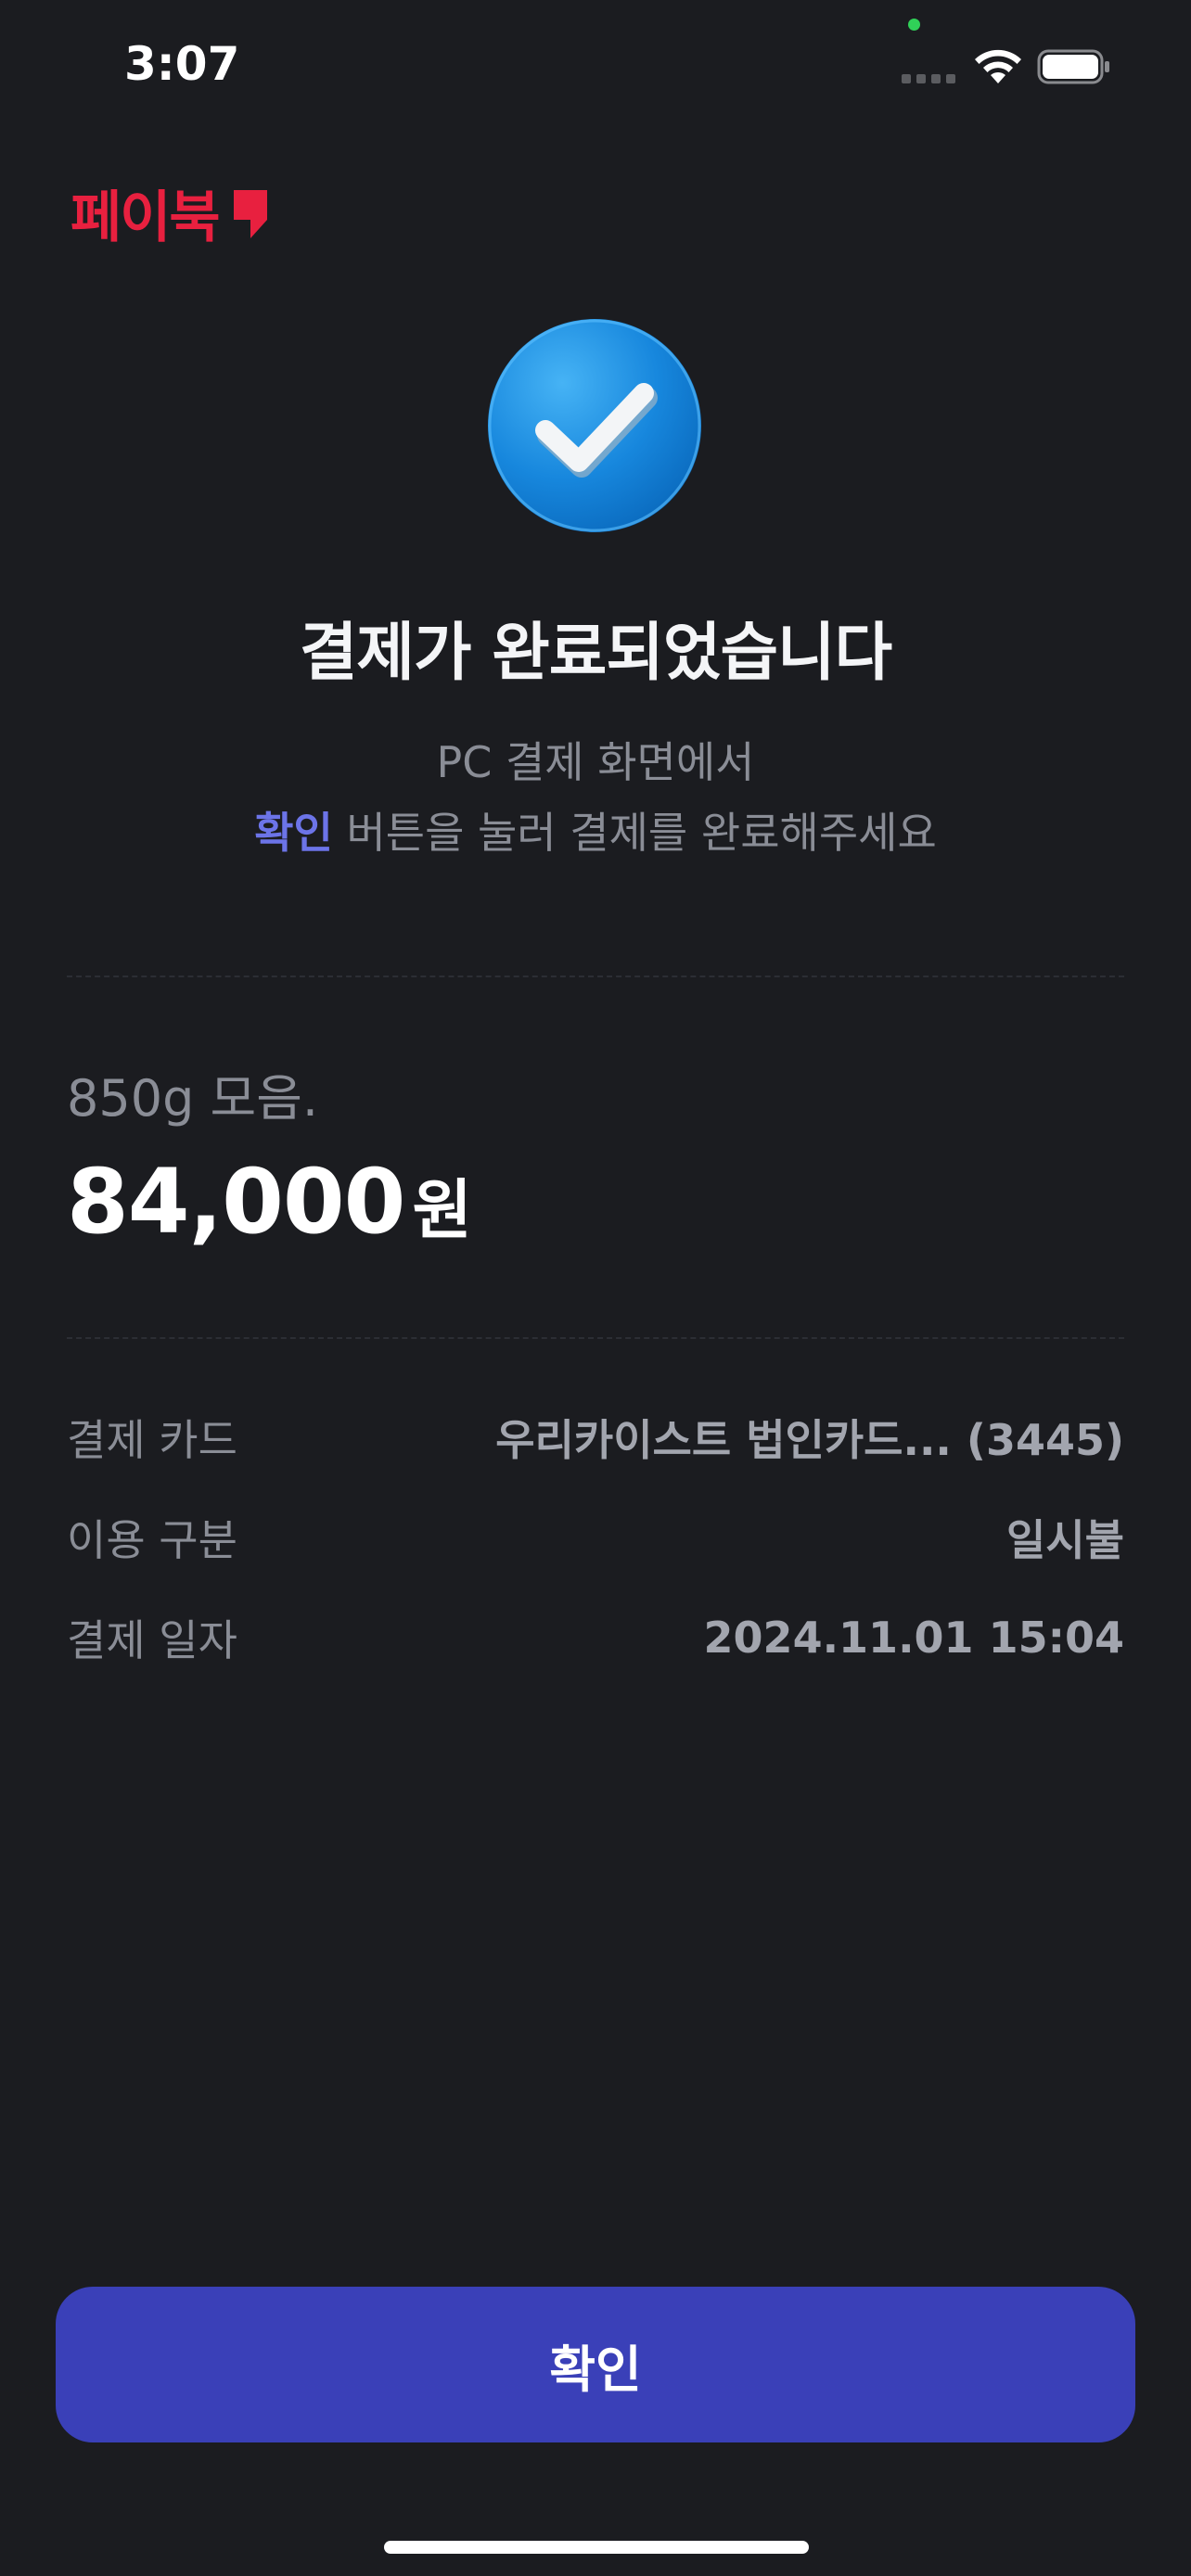 The image size is (1191, 2576). I want to click on subtitle-line-2: 확인 버튼을 눌러 결제를 완료해주세요, so click(595, 833).